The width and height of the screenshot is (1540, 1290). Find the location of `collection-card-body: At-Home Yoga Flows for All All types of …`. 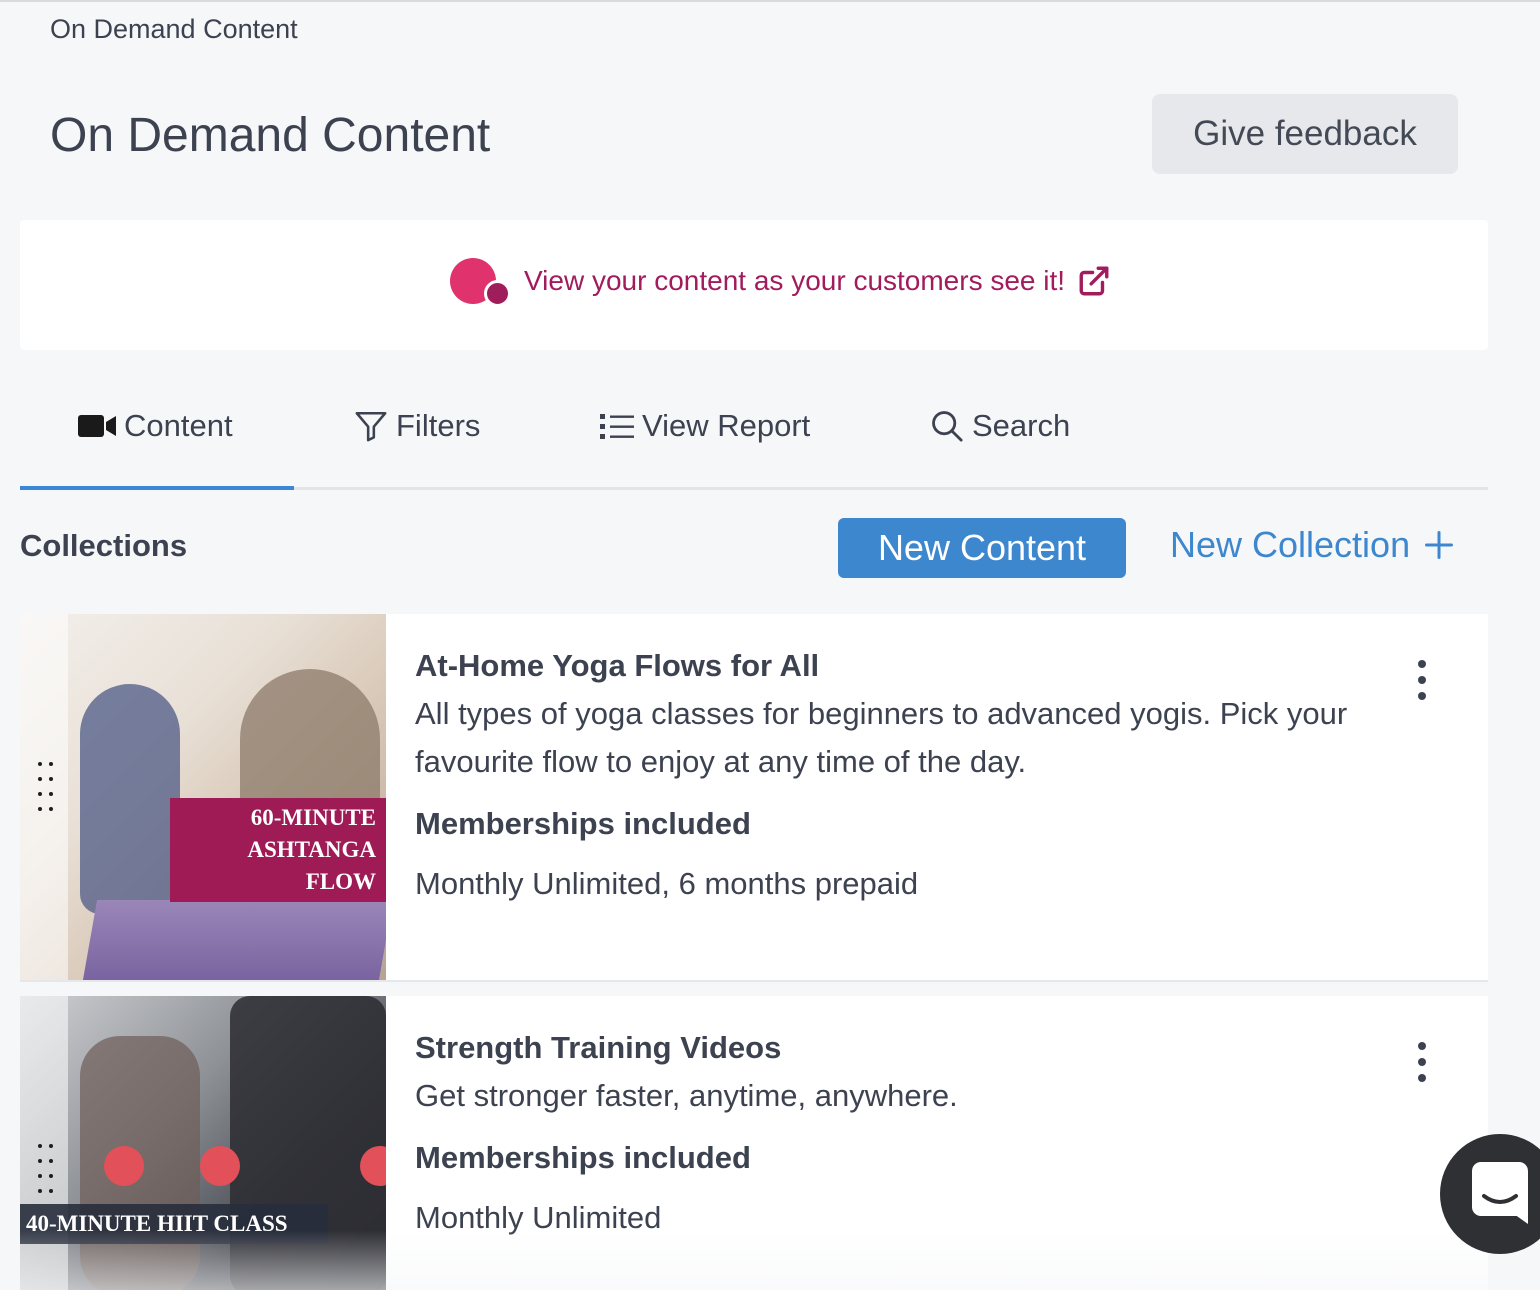

collection-card-body: At-Home Yoga Flows for All All types of … is located at coordinates (910, 758).